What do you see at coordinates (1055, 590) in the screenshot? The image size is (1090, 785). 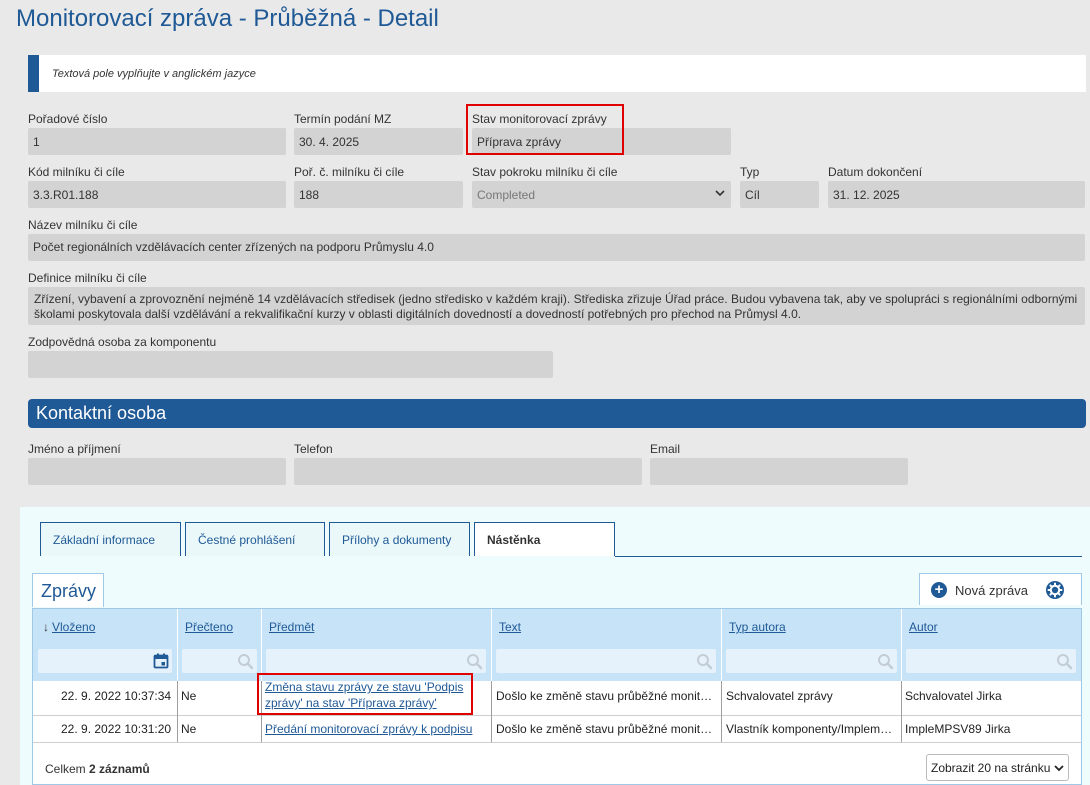 I see `gear-icon` at bounding box center [1055, 590].